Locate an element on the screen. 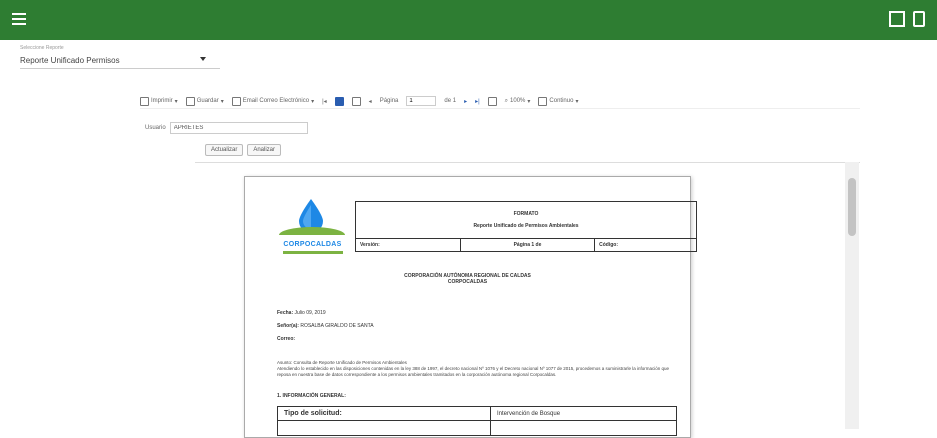  page-icon is located at coordinates (339, 101).